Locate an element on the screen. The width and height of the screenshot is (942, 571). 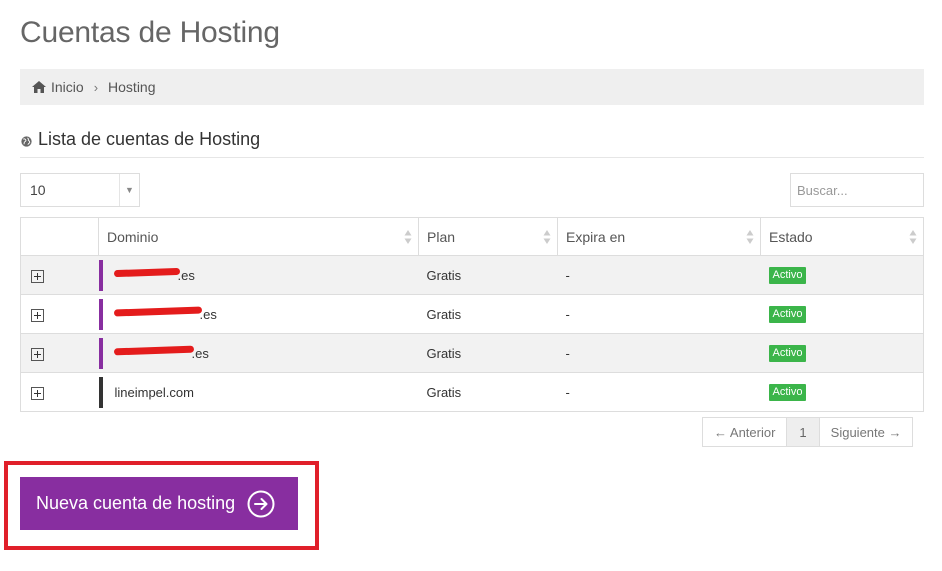
breadcrumb-home-link: Inicio is located at coordinates (67, 87).